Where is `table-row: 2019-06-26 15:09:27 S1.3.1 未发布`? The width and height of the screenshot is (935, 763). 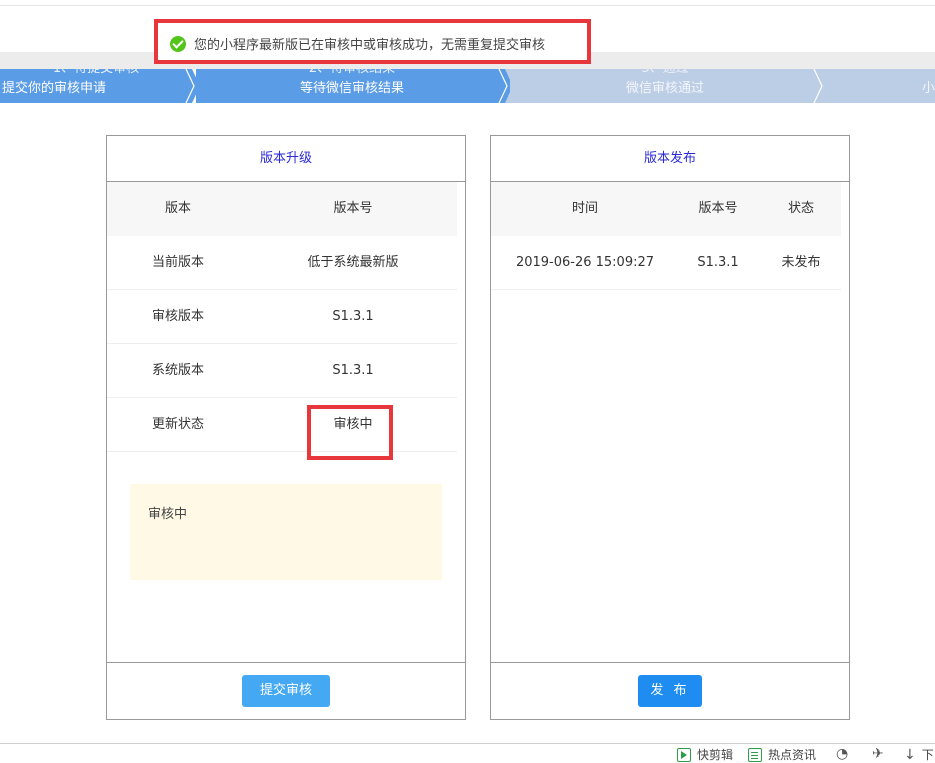 table-row: 2019-06-26 15:09:27 S1.3.1 未发布 is located at coordinates (666, 263).